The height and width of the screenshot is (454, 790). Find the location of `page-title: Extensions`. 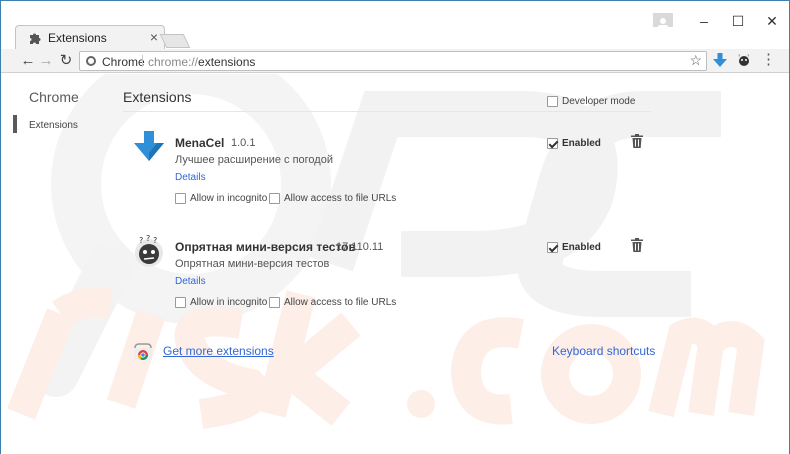

page-title: Extensions is located at coordinates (157, 97).